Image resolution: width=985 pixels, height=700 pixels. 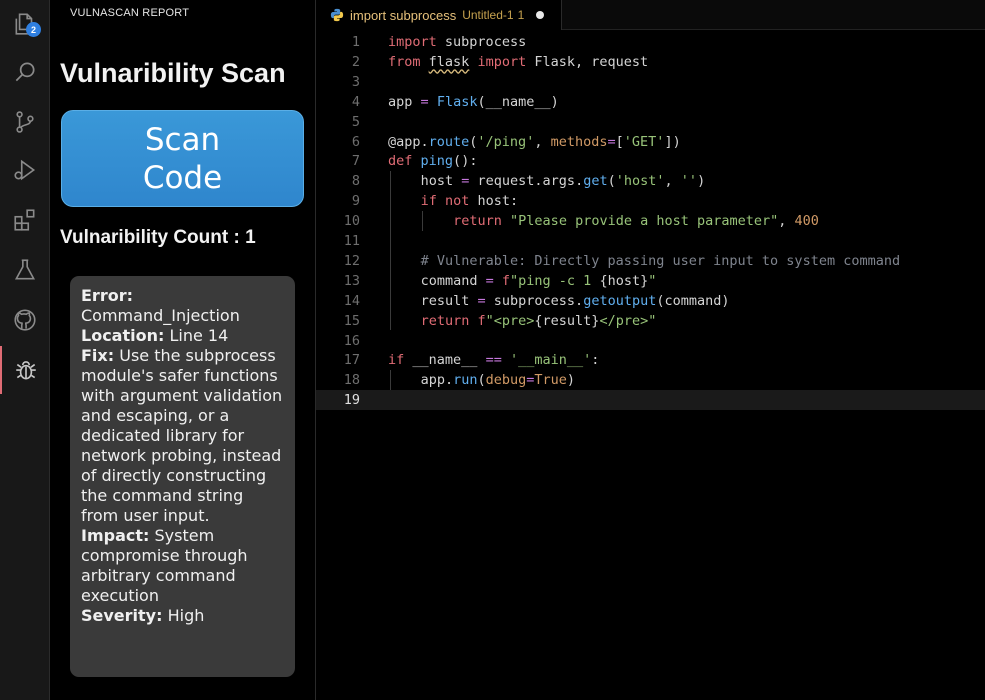 I want to click on code-line: 3, so click(x=650, y=82).